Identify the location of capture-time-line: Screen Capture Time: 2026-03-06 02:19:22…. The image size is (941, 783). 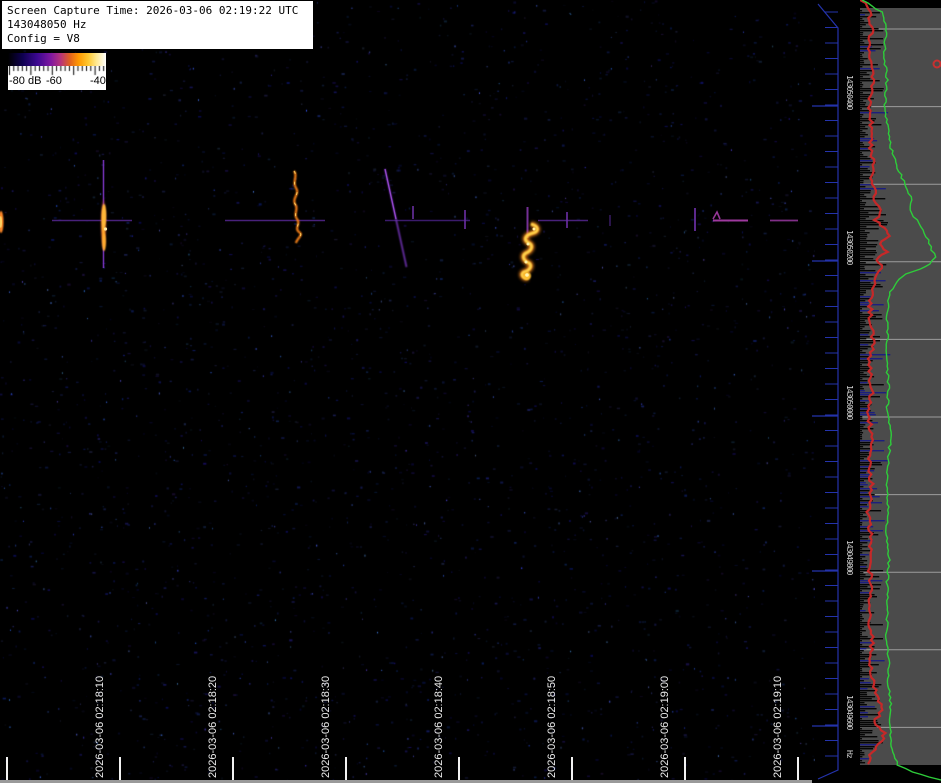
(153, 10).